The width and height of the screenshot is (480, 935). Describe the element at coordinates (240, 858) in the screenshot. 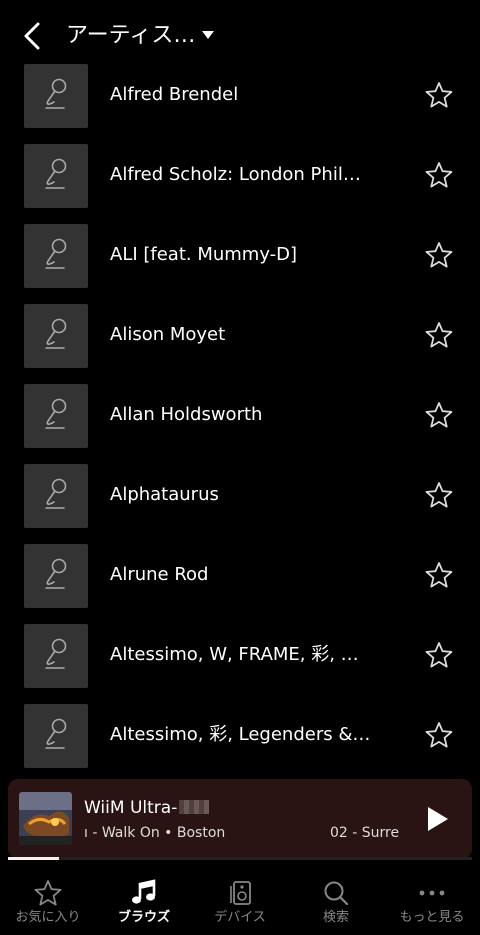

I see `playback-progress` at that location.